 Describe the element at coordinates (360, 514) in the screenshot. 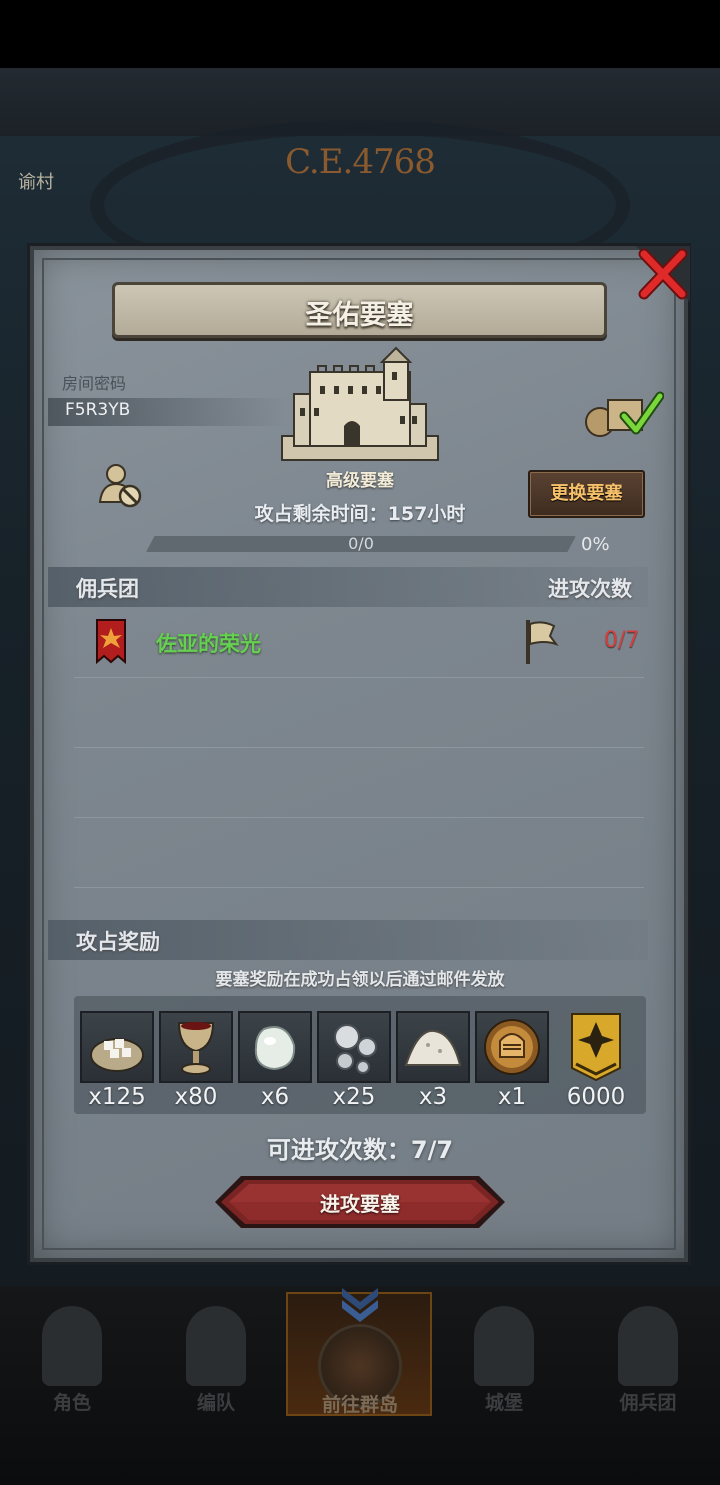

I see `occupy-time-remaining: 攻占剩余时间：157小时` at that location.